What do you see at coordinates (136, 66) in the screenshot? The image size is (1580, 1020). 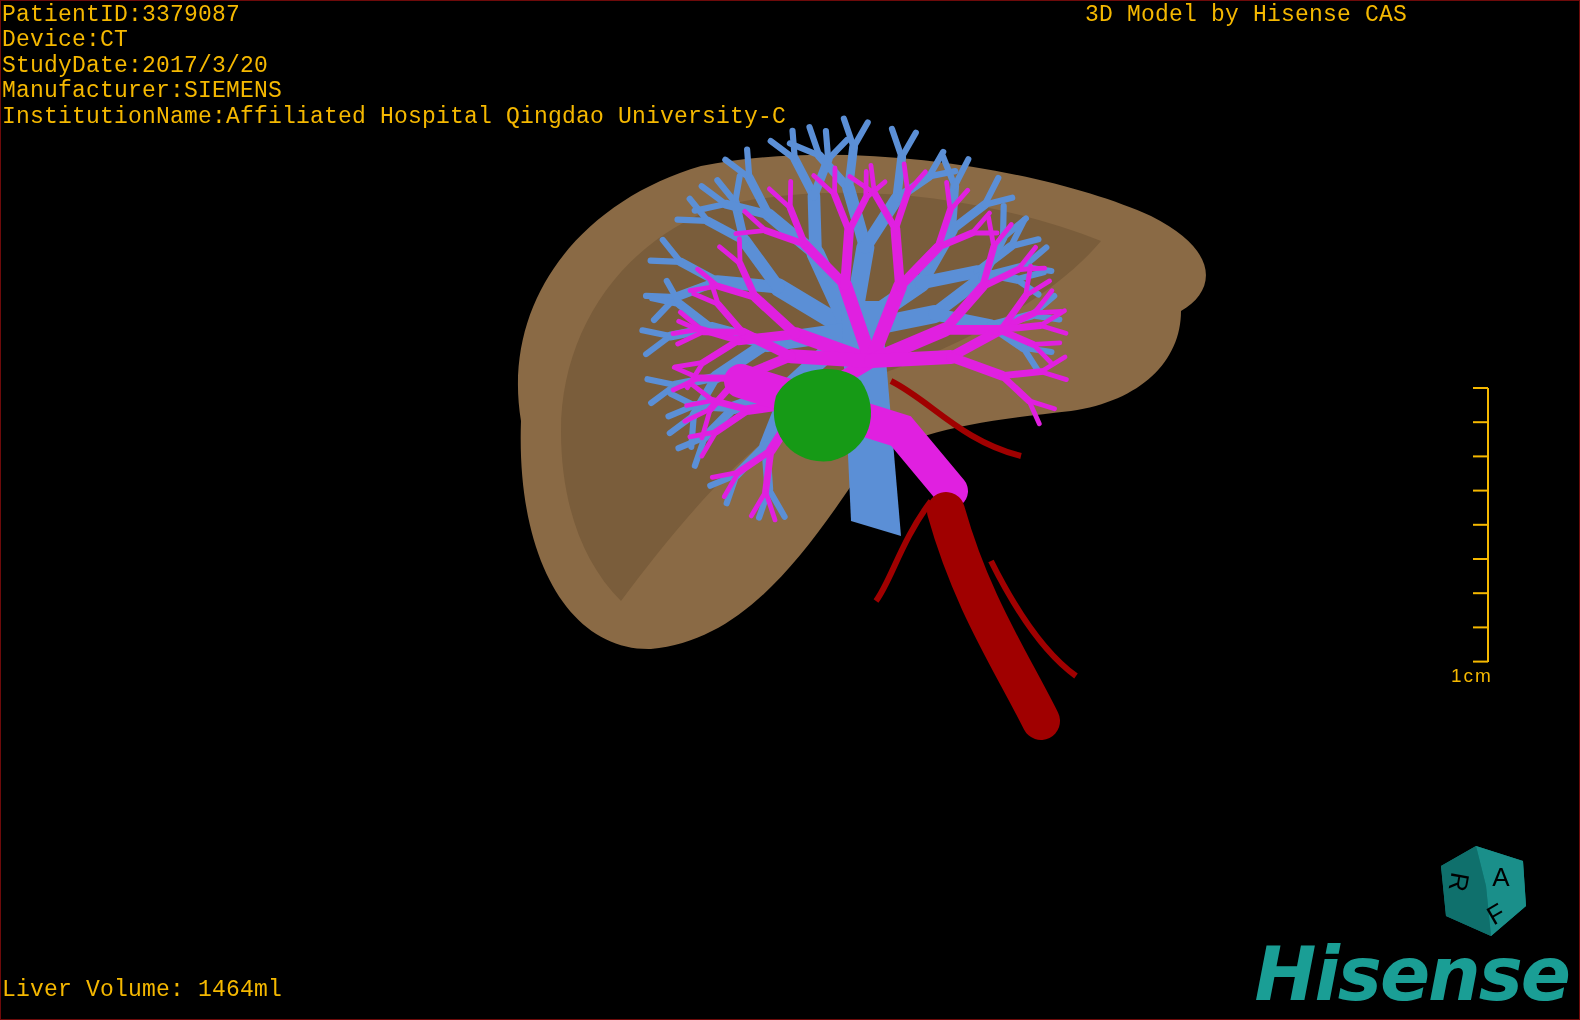 I see `info-text: StudyDate:2017/3/20` at bounding box center [136, 66].